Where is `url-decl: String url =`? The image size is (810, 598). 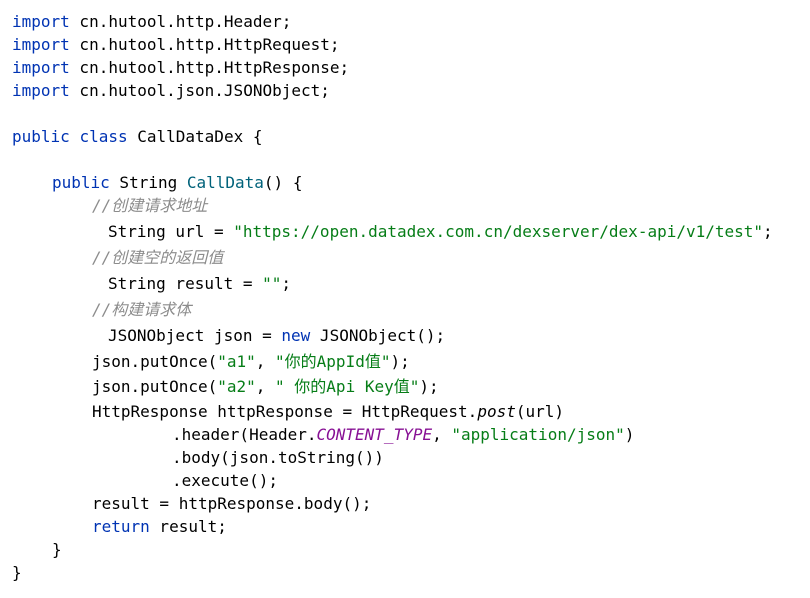
url-decl: String url = is located at coordinates (171, 231).